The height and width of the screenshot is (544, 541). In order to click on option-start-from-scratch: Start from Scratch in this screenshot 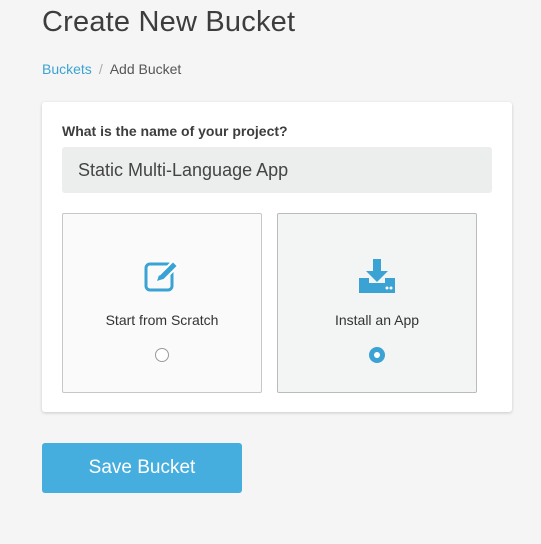, I will do `click(162, 303)`.